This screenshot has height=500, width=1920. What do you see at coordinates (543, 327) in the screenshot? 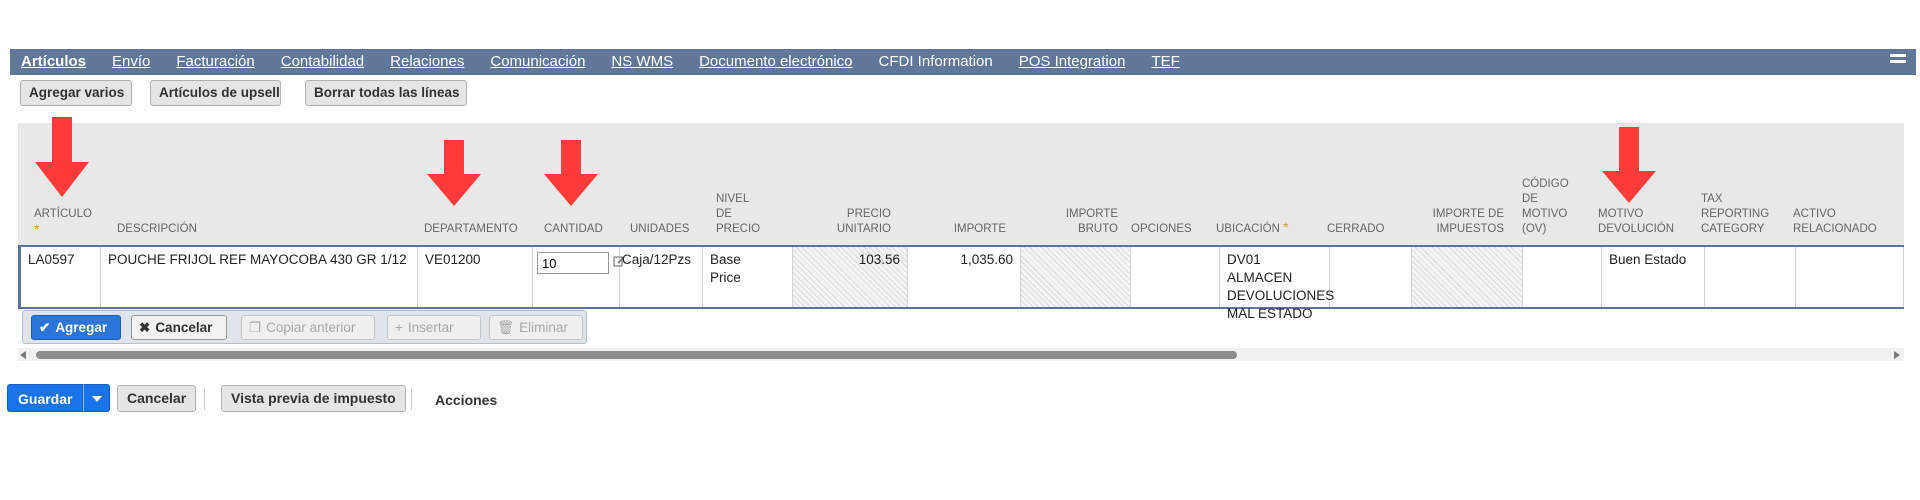
I see `button-label: Eliminar` at bounding box center [543, 327].